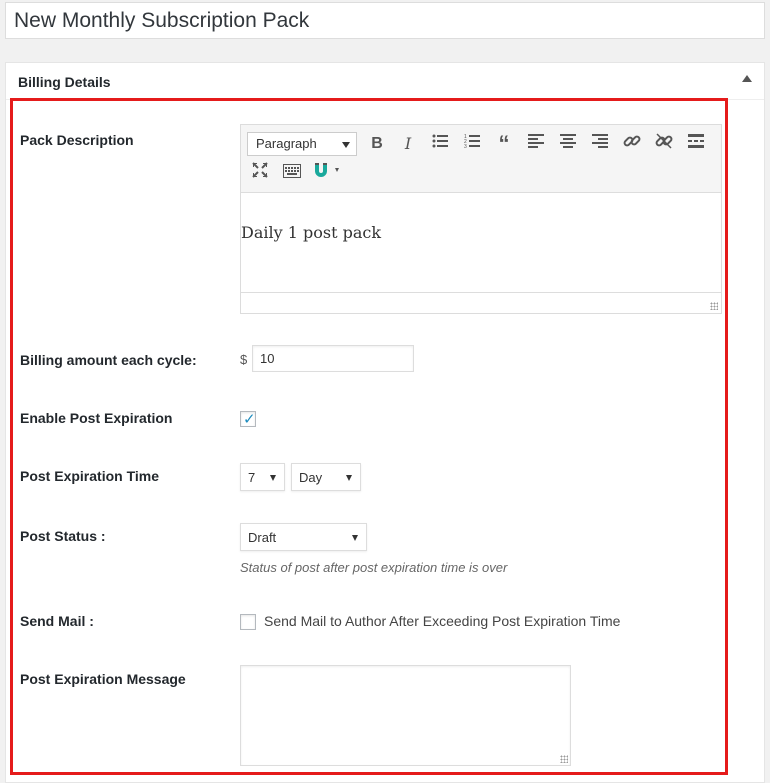 This screenshot has width=770, height=783. I want to click on fullscreen-icon, so click(260, 174).